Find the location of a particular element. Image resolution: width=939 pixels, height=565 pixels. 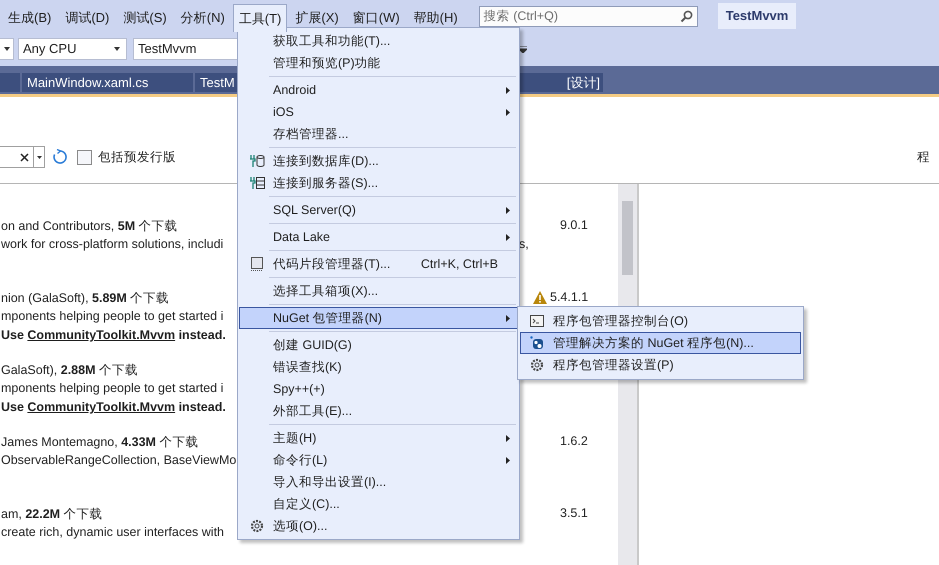

shortcut-label: Ctrl+K, Ctrl+B is located at coordinates (459, 264).